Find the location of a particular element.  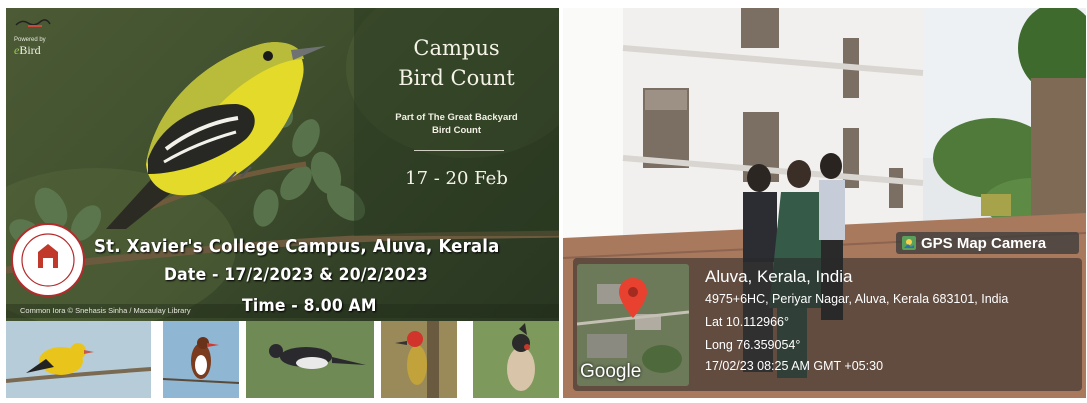

poster-title-line2: Bird Count is located at coordinates (456, 78).